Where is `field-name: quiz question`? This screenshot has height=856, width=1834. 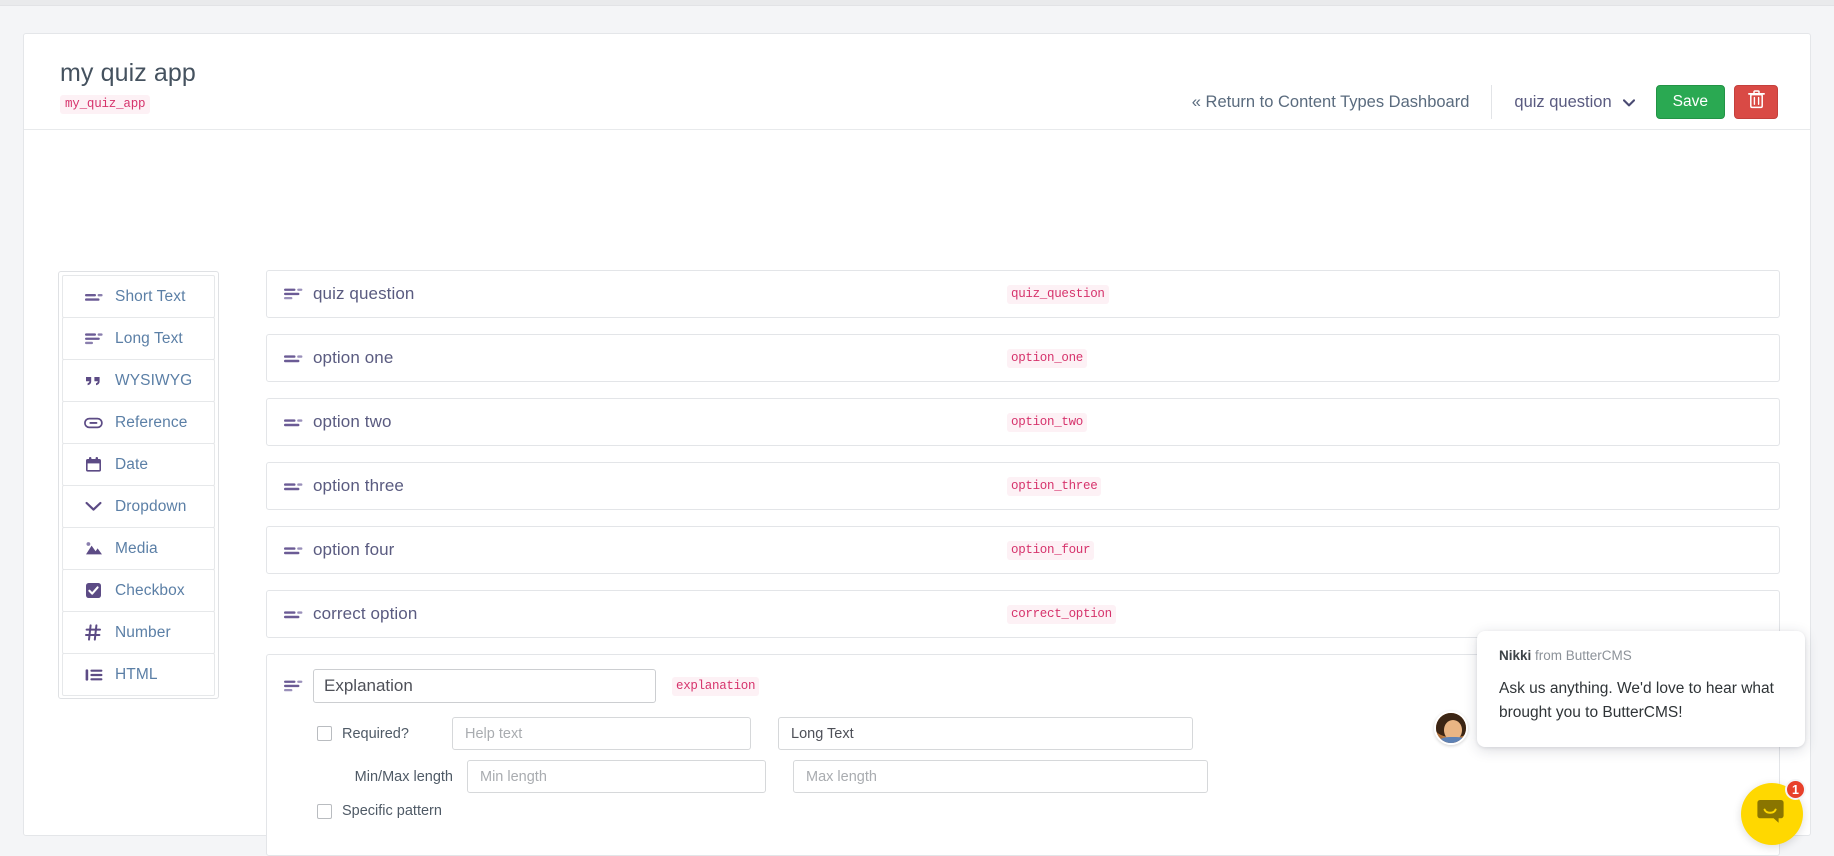
field-name: quiz question is located at coordinates (364, 293).